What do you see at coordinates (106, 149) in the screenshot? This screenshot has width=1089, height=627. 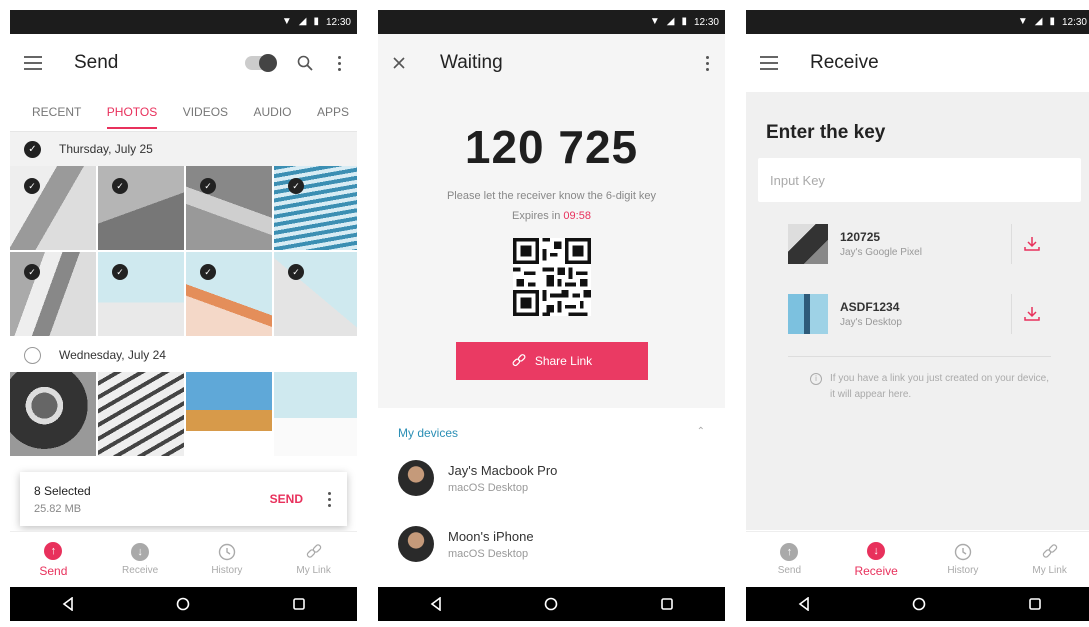 I see `date-label: Thursday, July 25` at bounding box center [106, 149].